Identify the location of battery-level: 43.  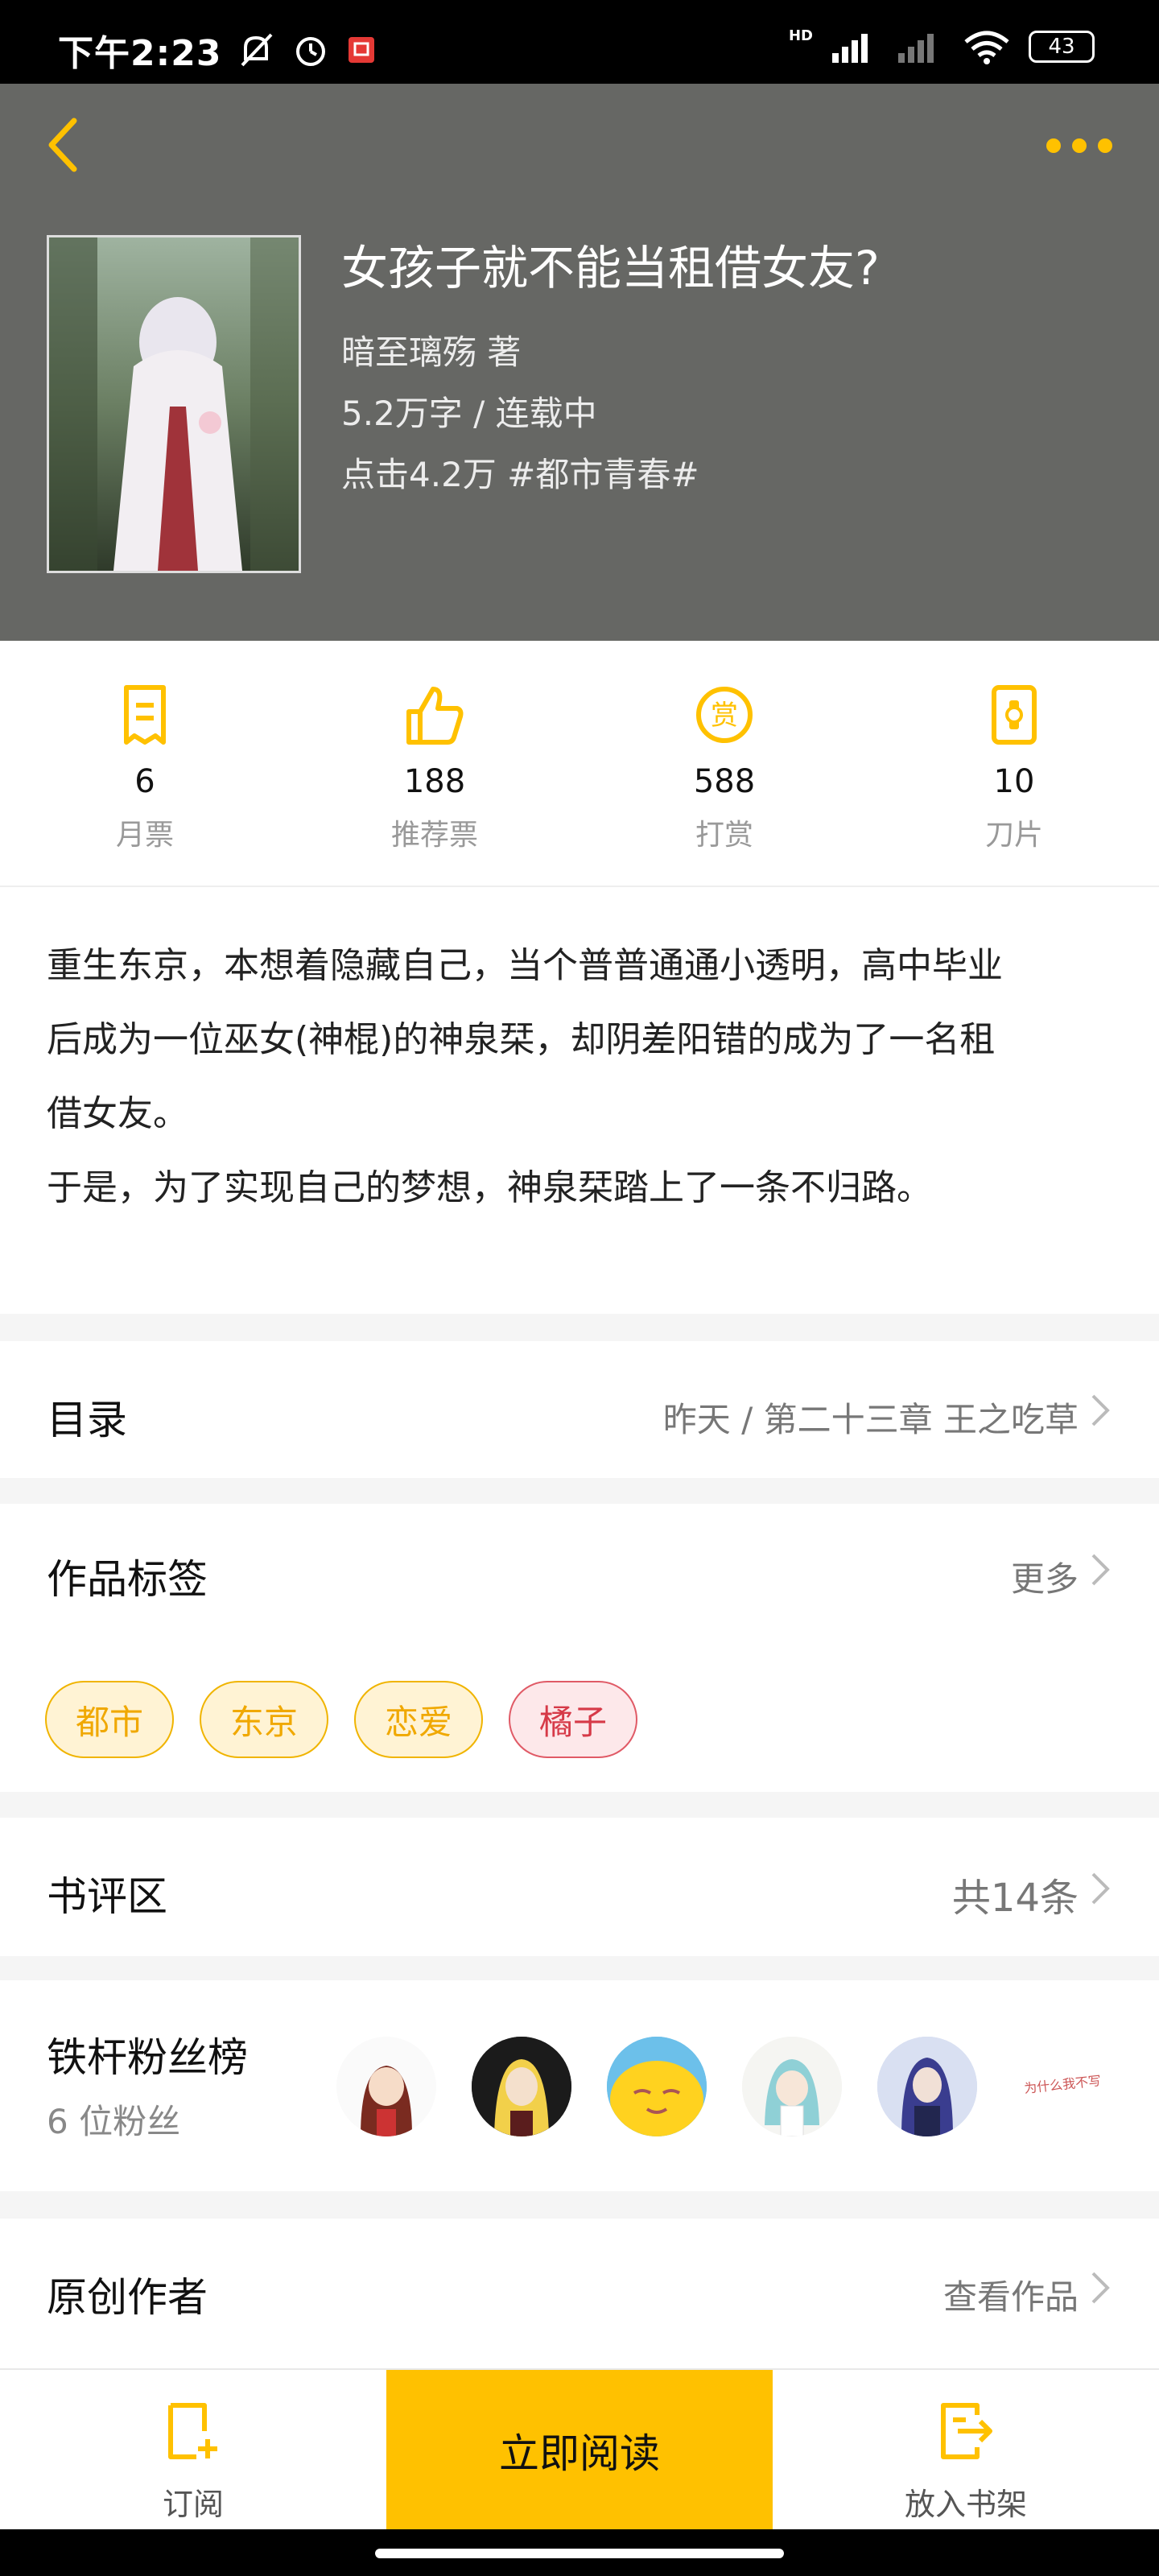
(1061, 47).